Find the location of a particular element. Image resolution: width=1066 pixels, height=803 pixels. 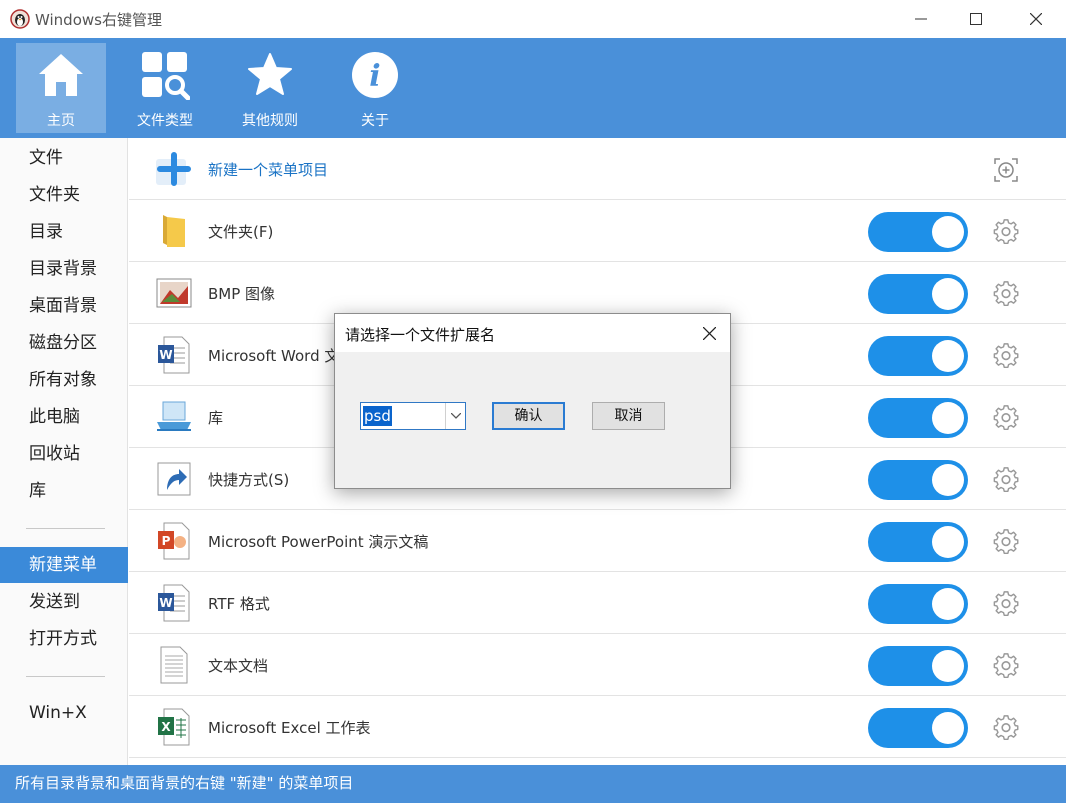

sidebar-item-recycle-bin: 回收站 is located at coordinates (64, 454).